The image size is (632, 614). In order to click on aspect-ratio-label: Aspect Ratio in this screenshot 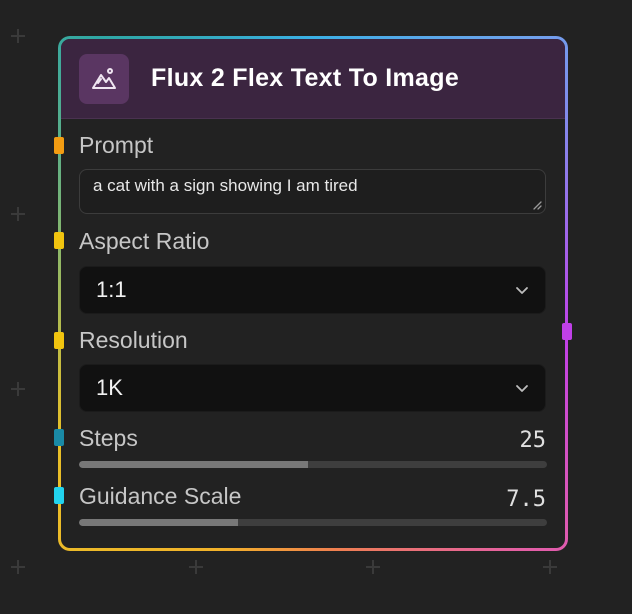, I will do `click(144, 241)`.